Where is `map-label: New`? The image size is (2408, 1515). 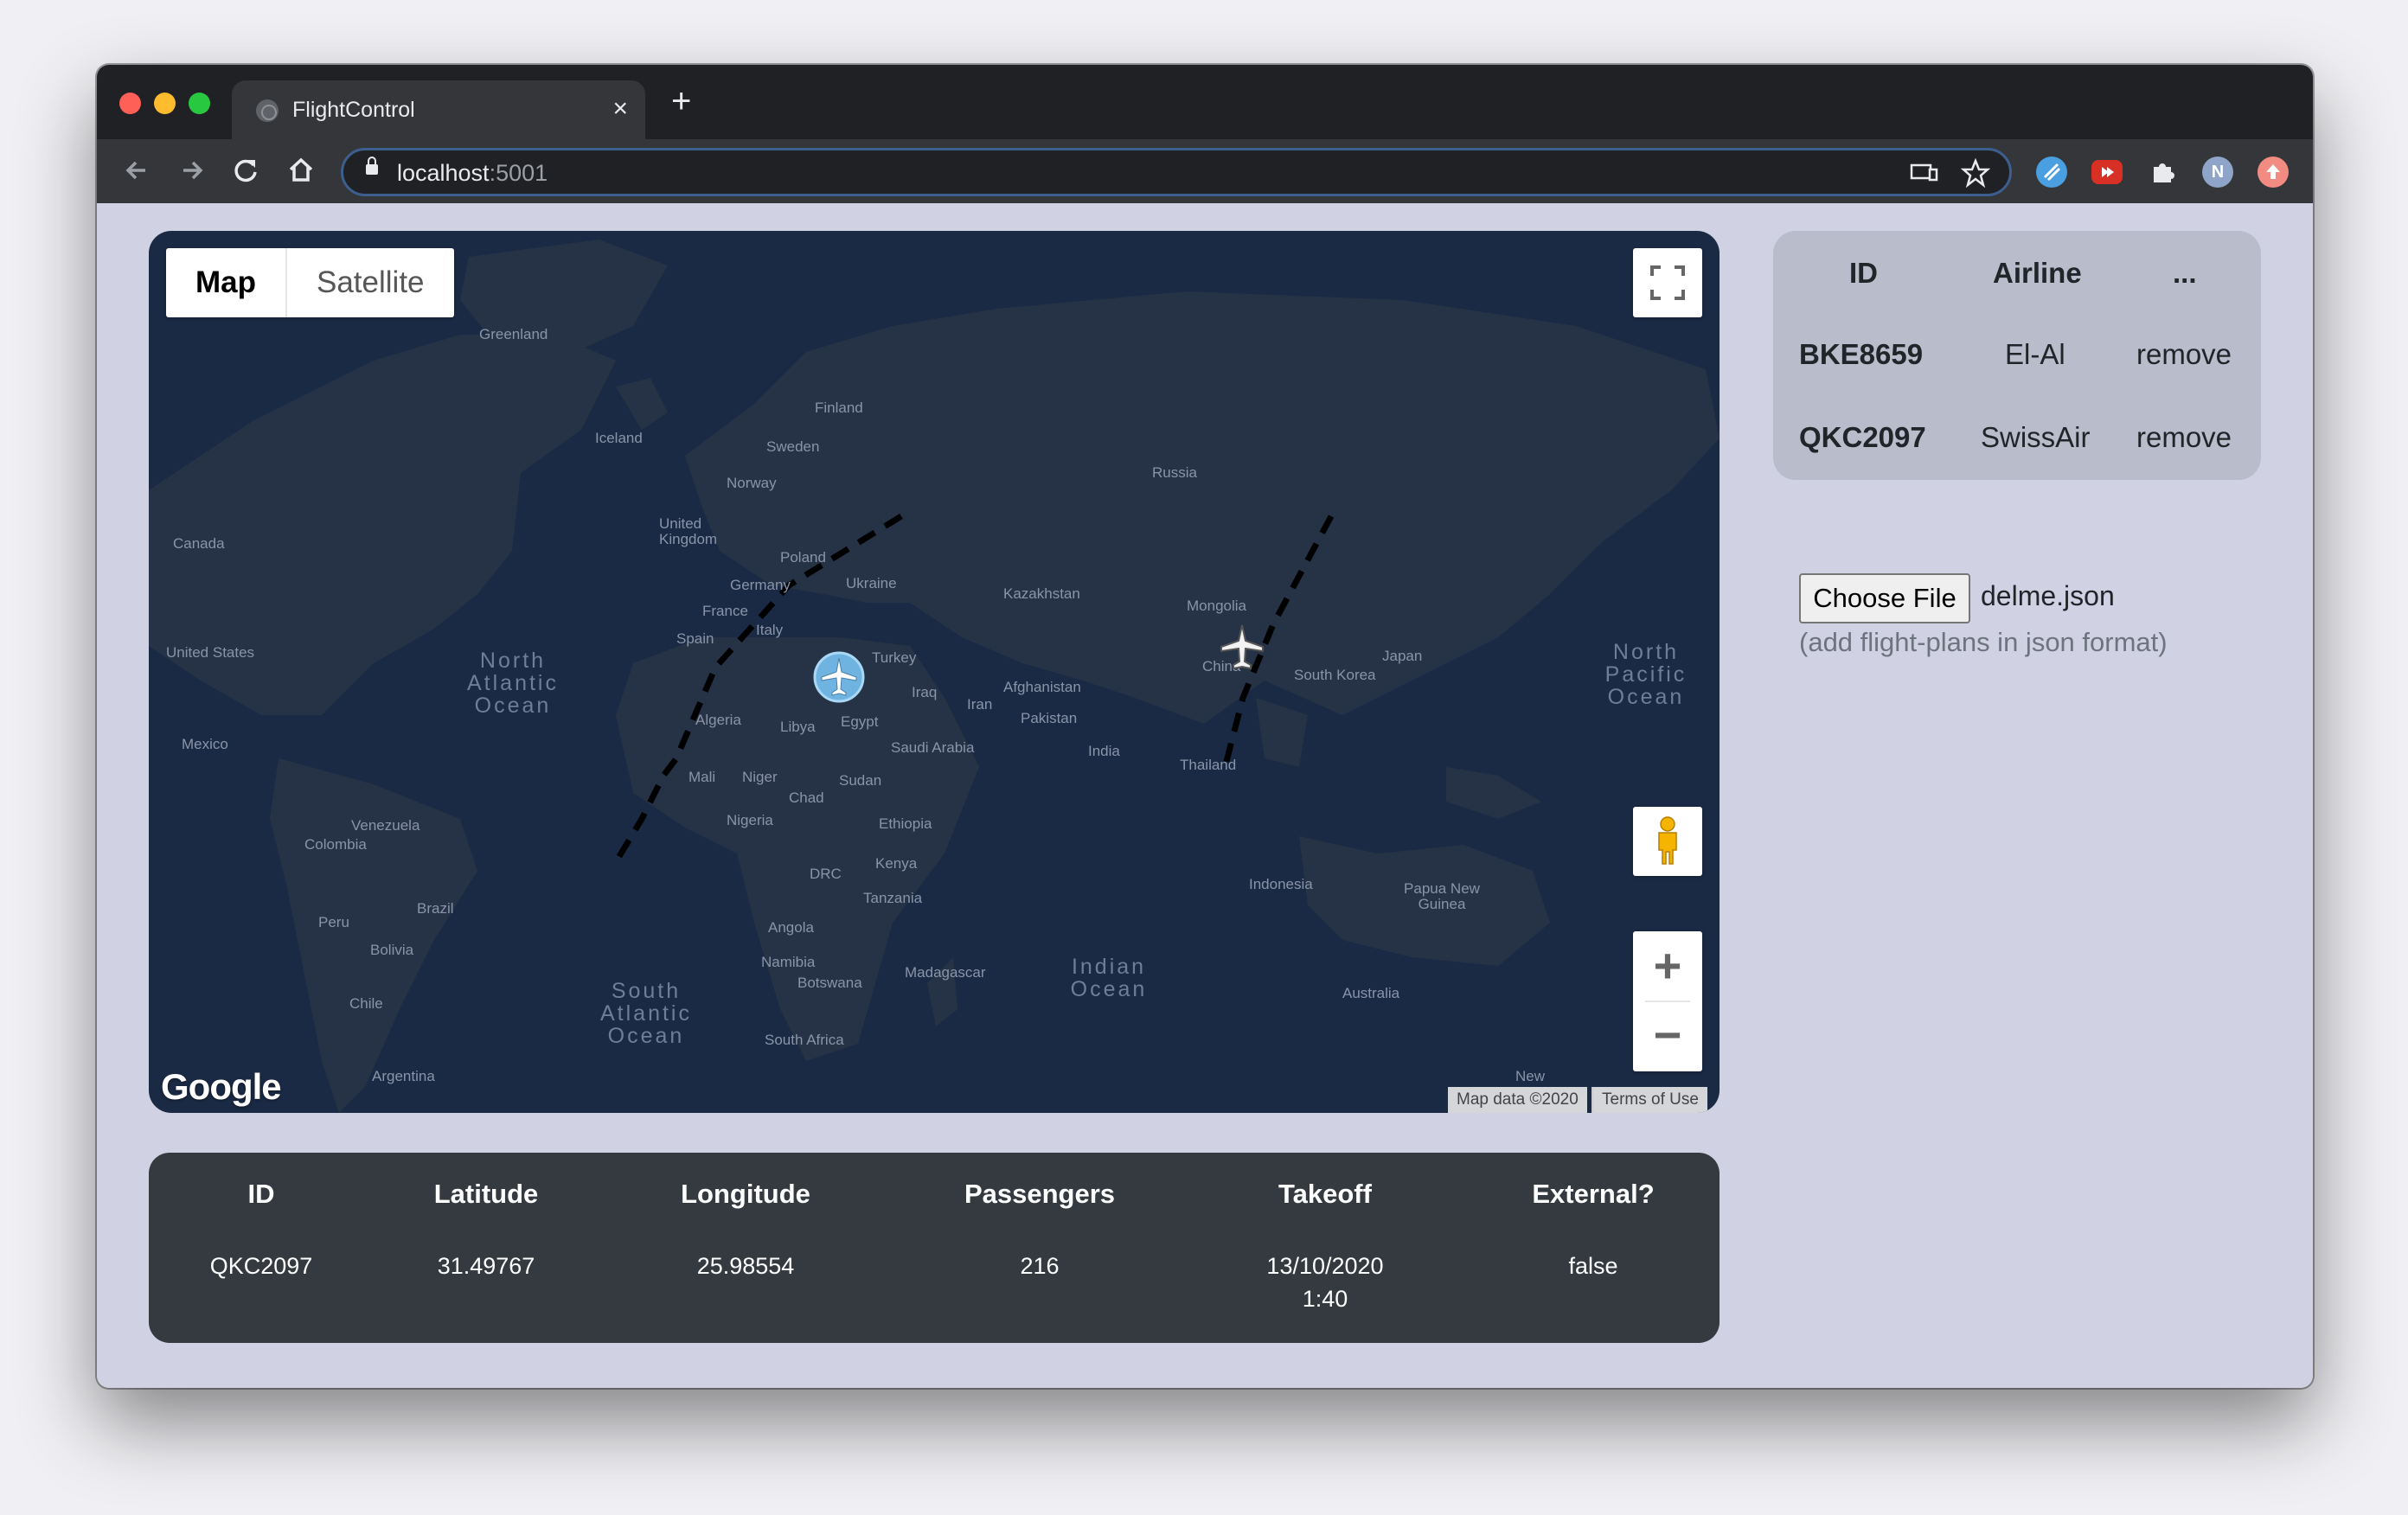 map-label: New is located at coordinates (1530, 1076).